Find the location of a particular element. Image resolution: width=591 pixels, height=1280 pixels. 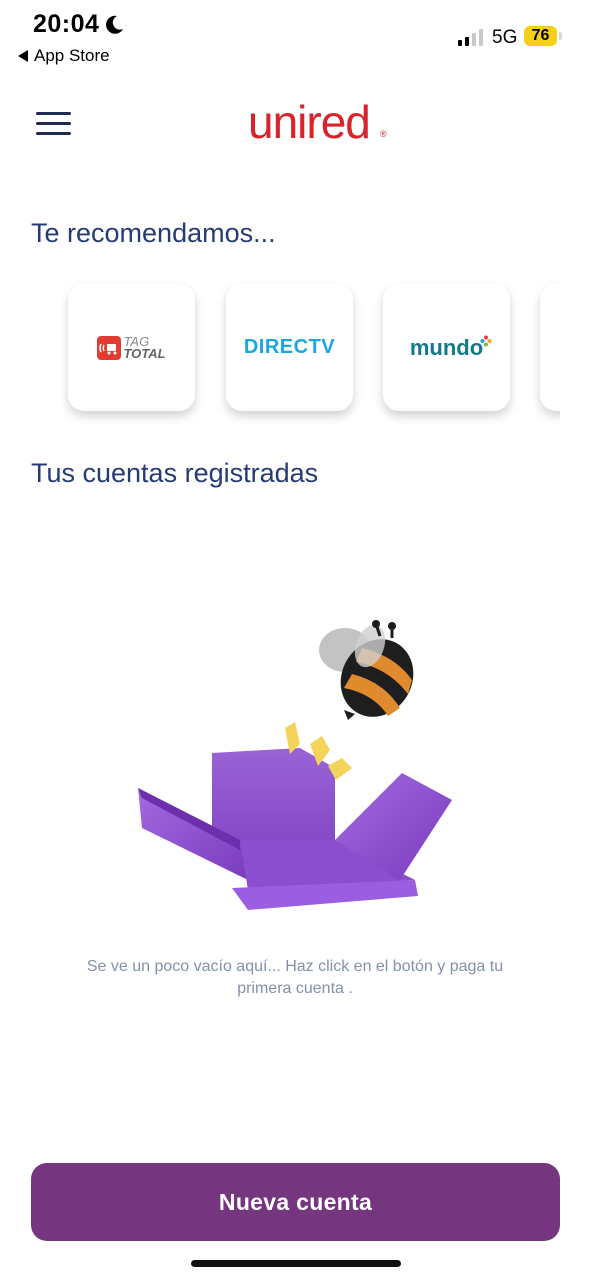

mundo-logo-text: mundo is located at coordinates (446, 347).